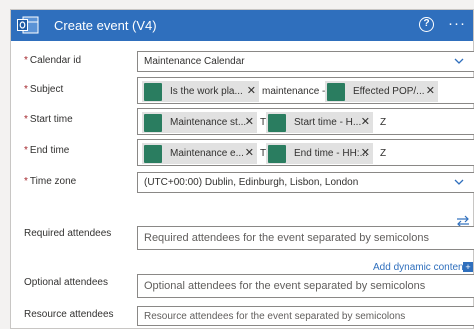  Describe the element at coordinates (105, 25) in the screenshot. I see `action-title: Create event (V4)` at that location.